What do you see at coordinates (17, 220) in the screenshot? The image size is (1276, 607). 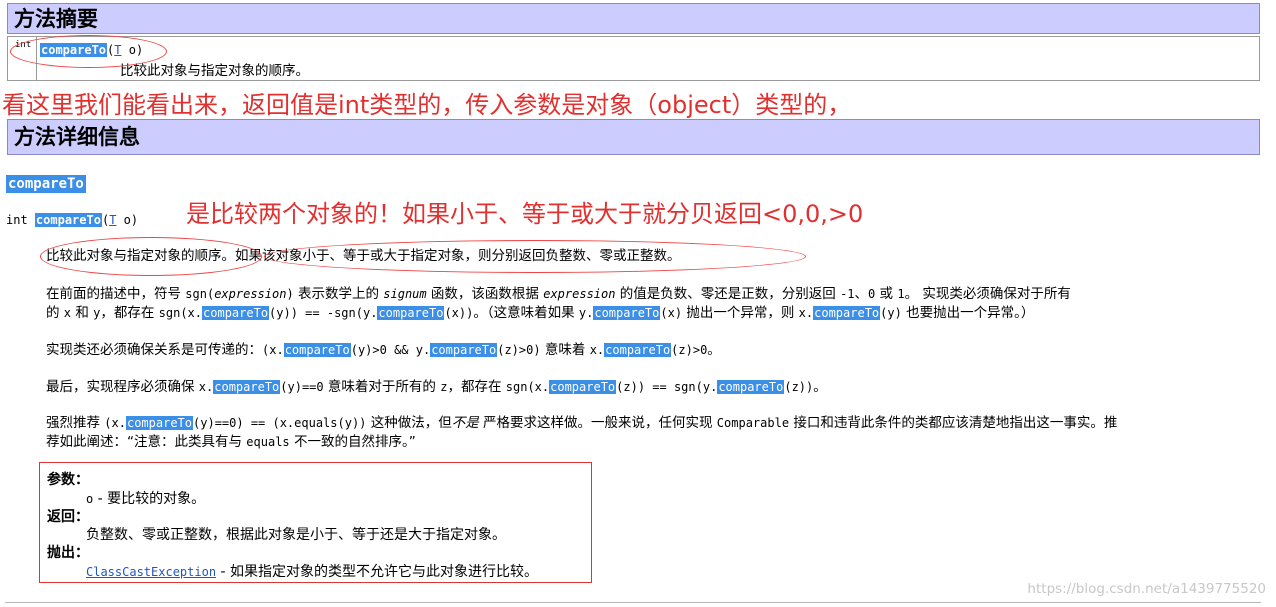 I see `detail-return-type: int` at bounding box center [17, 220].